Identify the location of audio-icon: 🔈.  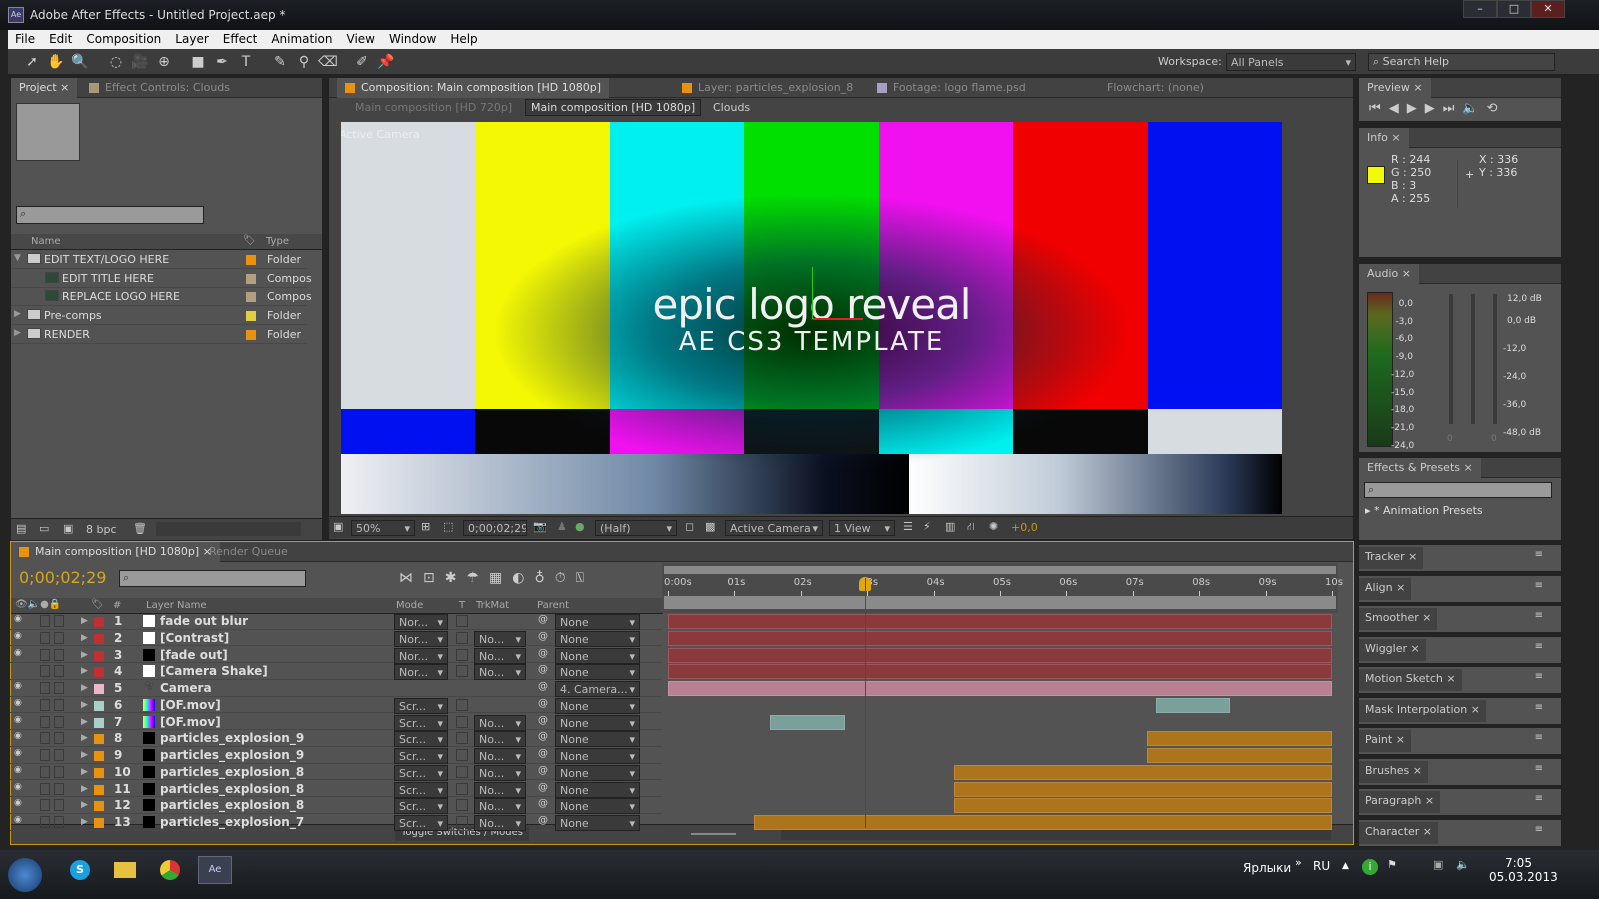
(1474, 108).